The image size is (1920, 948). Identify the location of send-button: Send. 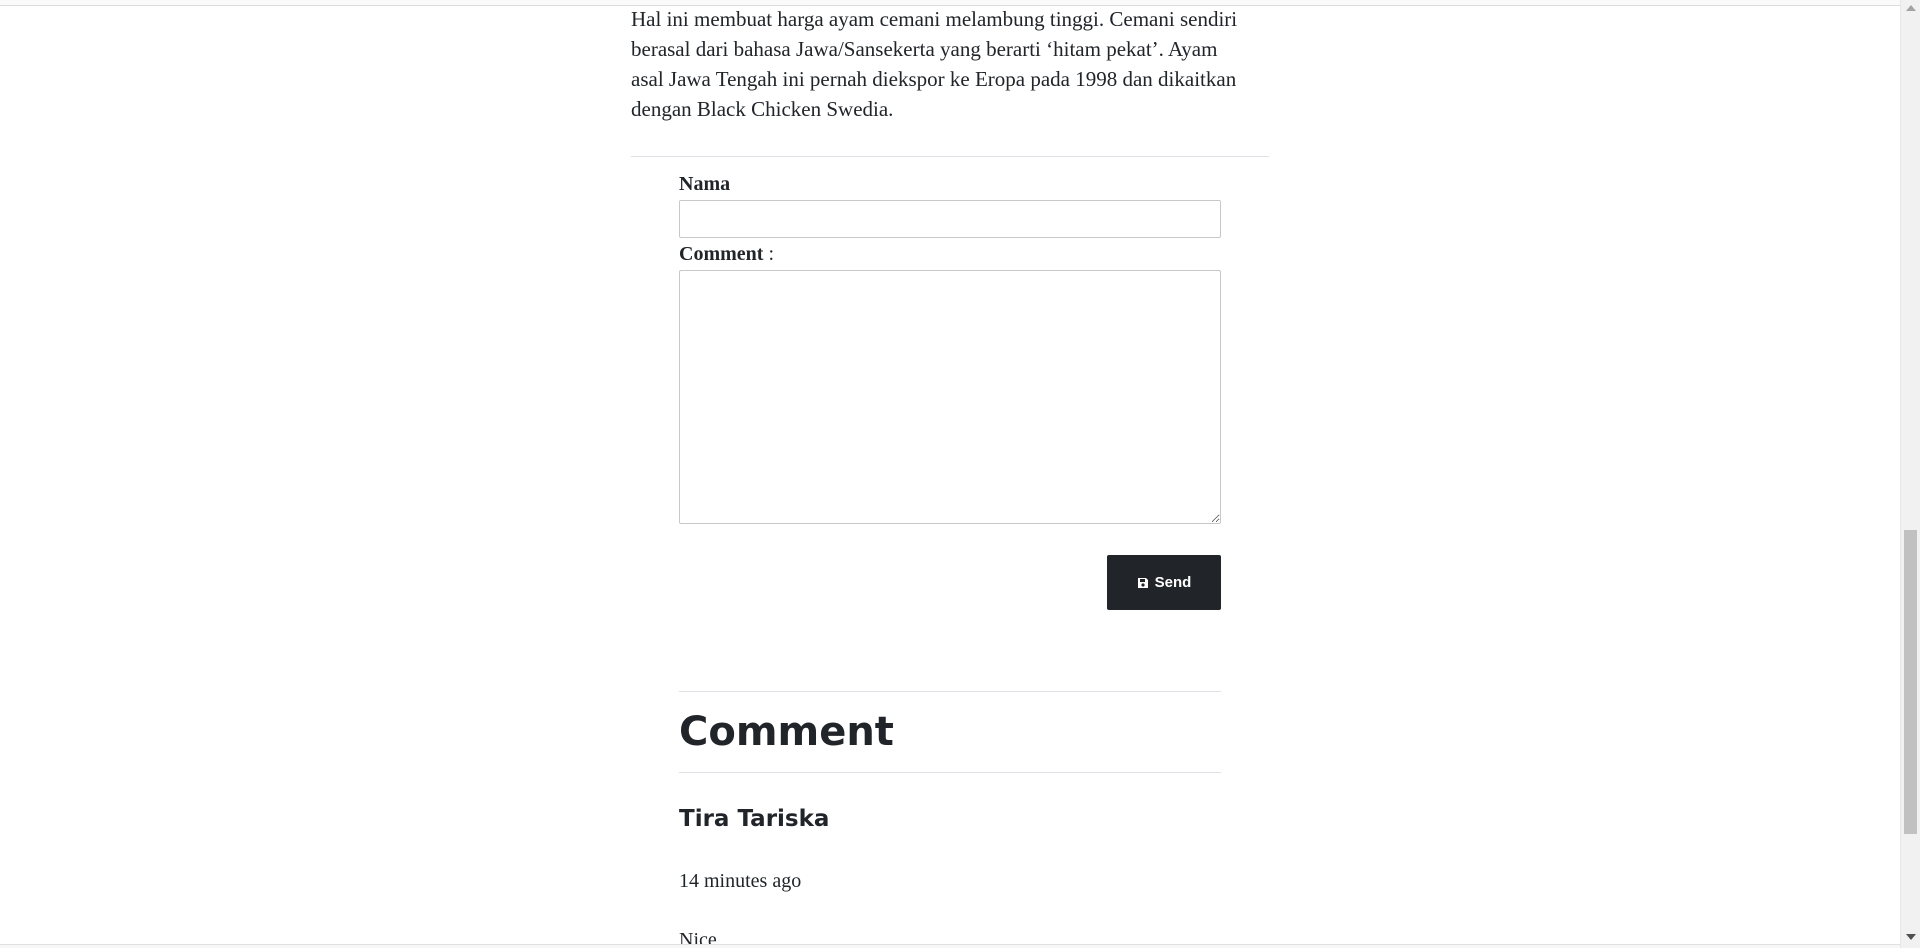
(1164, 582).